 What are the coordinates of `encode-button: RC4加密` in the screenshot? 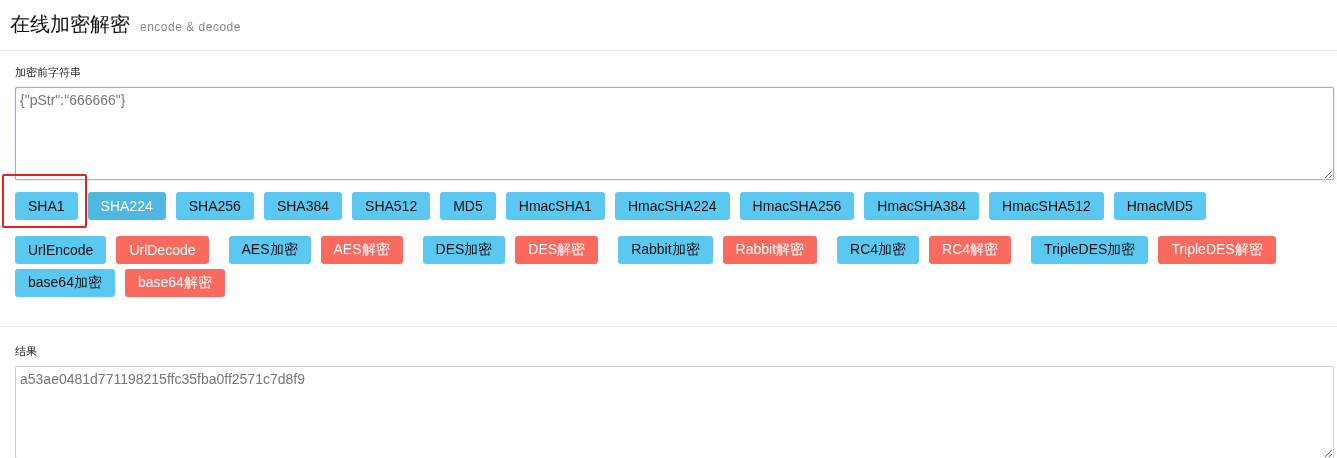 It's located at (878, 250).